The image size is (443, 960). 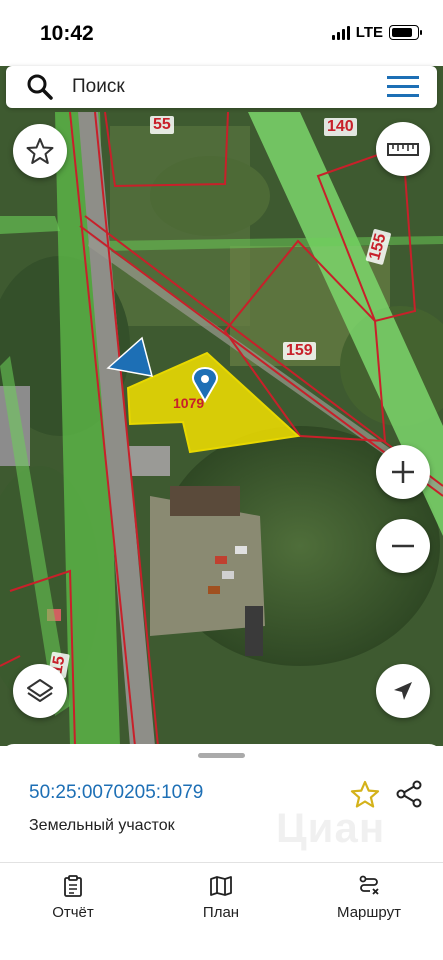 What do you see at coordinates (102, 825) in the screenshot?
I see `object-type: Земельный участок` at bounding box center [102, 825].